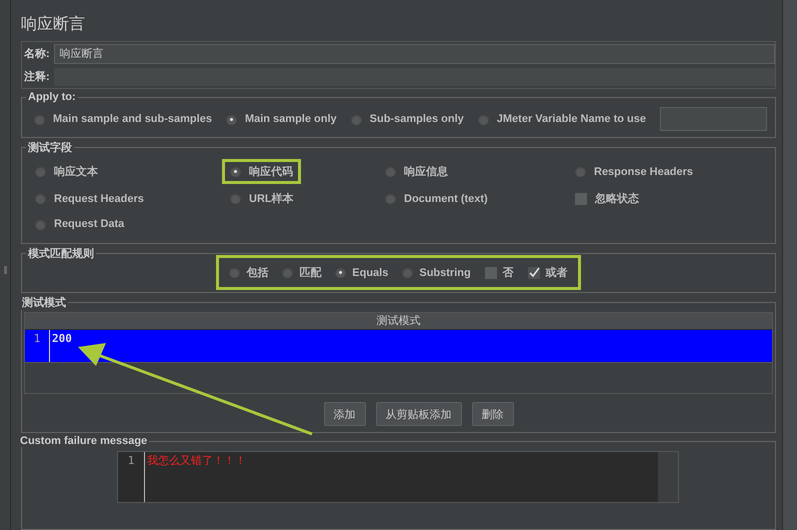 The height and width of the screenshot is (530, 797). What do you see at coordinates (37, 77) in the screenshot?
I see `comment-label: 注释:` at bounding box center [37, 77].